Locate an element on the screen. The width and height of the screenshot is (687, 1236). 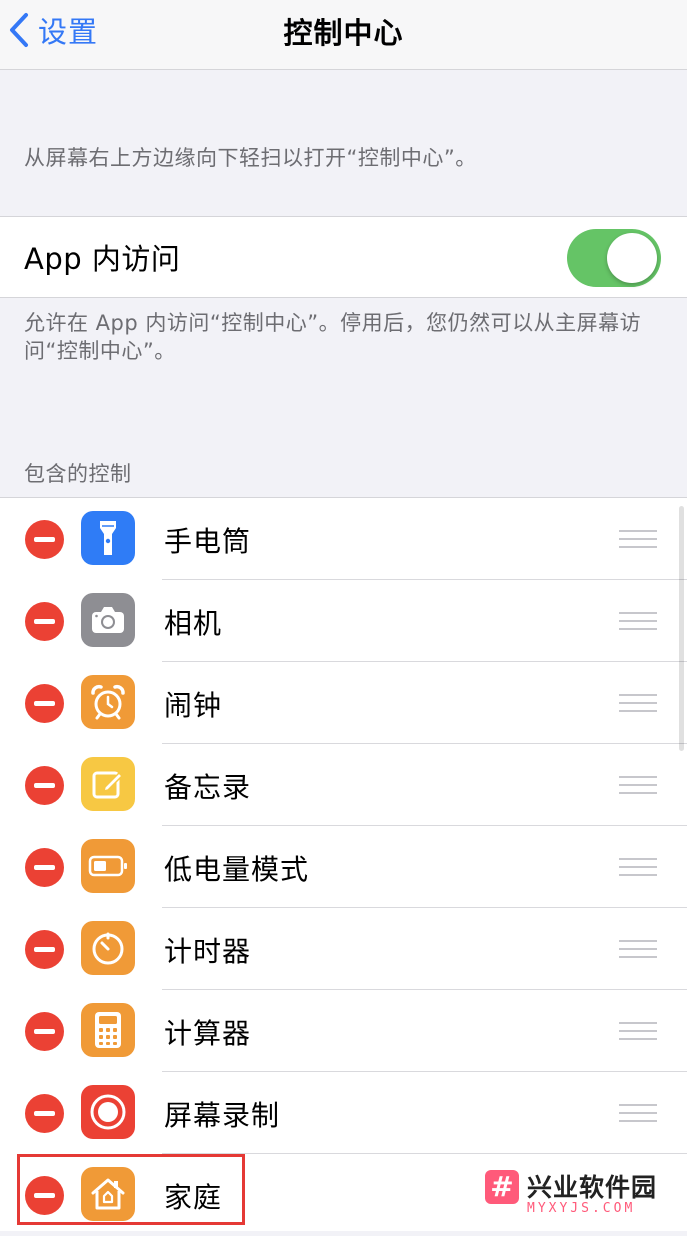
page-title: 控制中心 is located at coordinates (343, 33).